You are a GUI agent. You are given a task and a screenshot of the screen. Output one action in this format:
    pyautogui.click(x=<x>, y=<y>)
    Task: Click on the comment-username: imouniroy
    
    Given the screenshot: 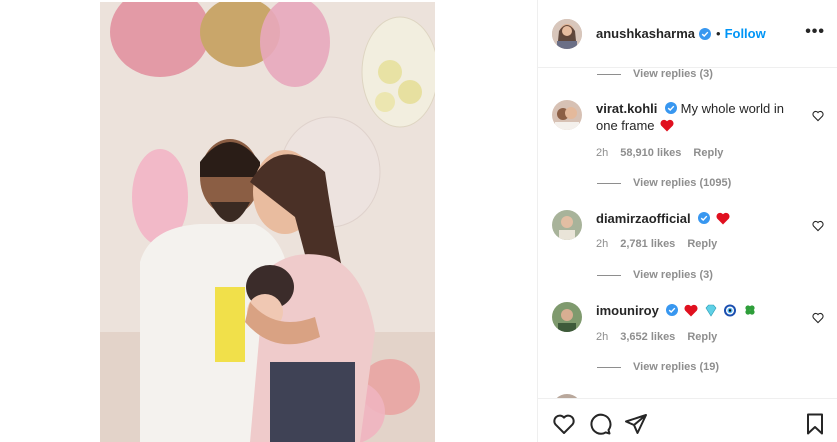 What is the action you would take?
    pyautogui.click(x=627, y=310)
    